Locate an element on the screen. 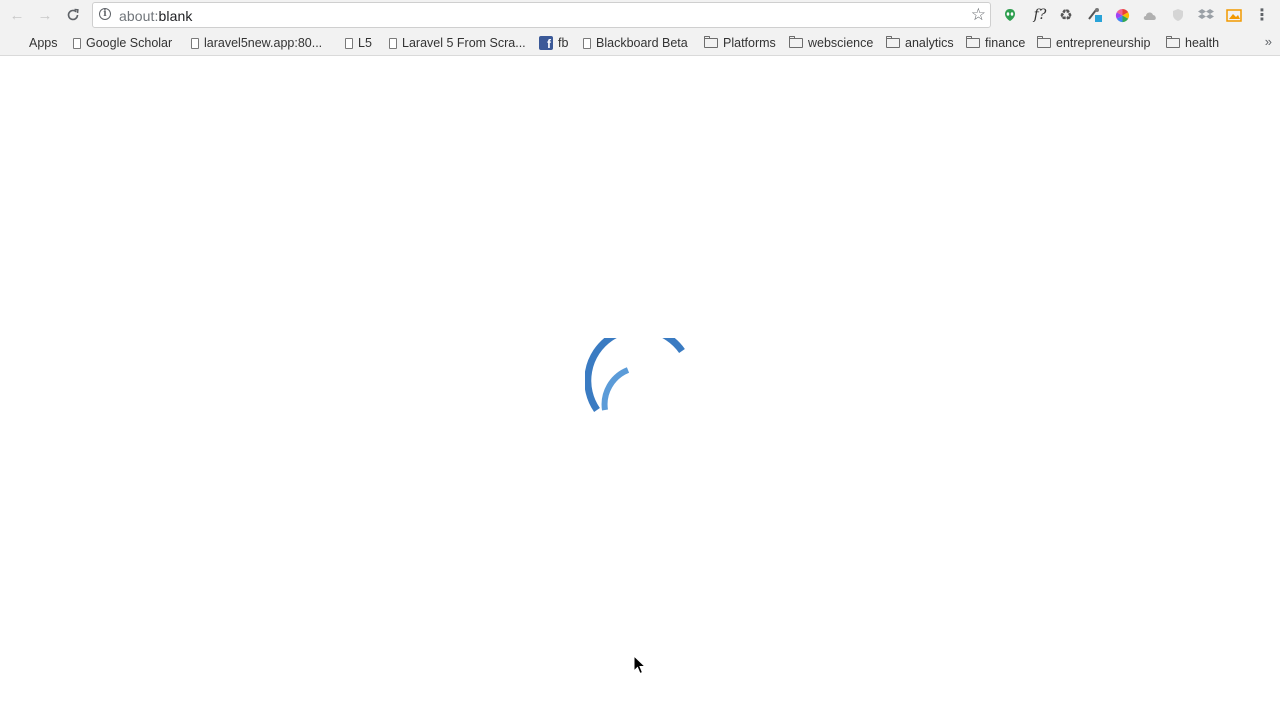 Image resolution: width=1280 pixels, height=720 pixels. info-icon: i is located at coordinates (105, 14).